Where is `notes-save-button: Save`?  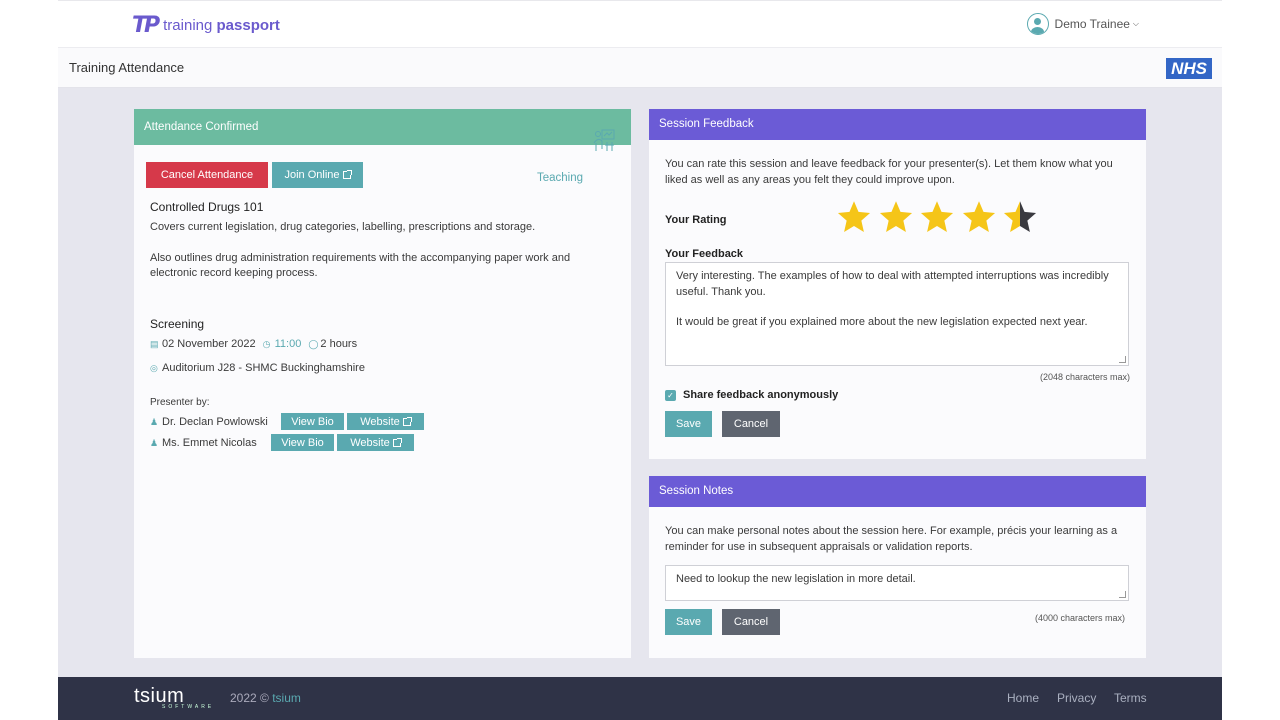 notes-save-button: Save is located at coordinates (688, 622).